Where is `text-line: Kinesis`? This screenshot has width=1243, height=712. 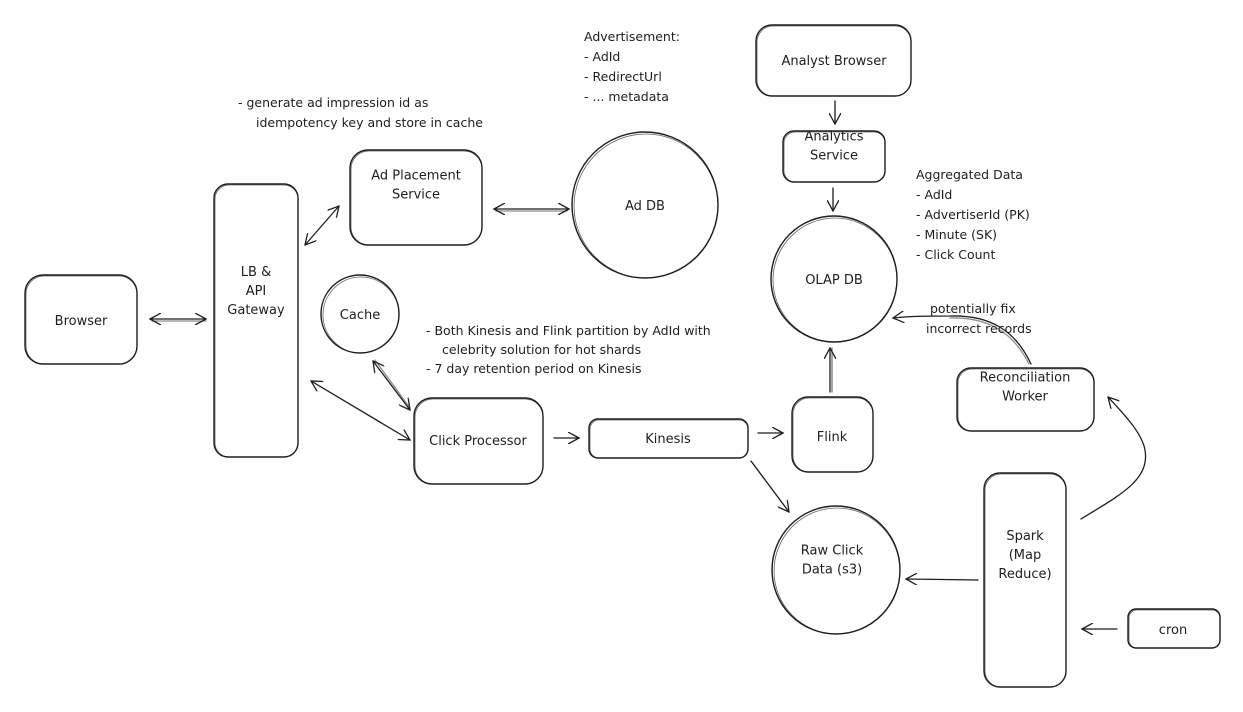 text-line: Kinesis is located at coordinates (668, 439).